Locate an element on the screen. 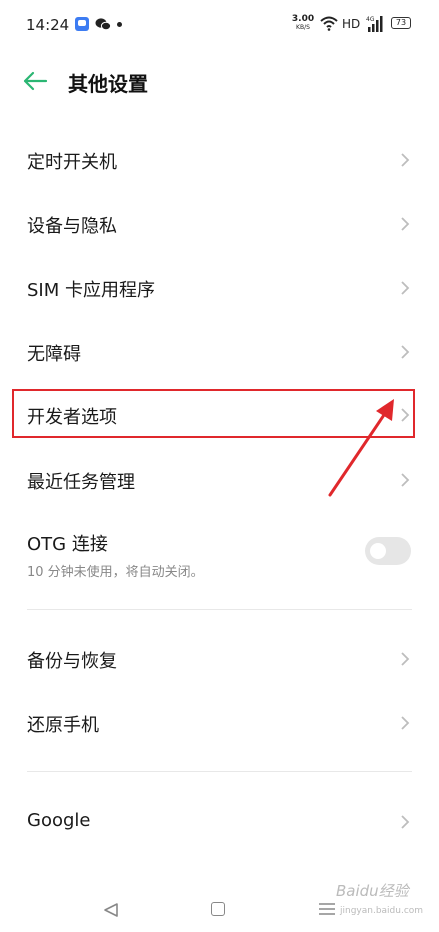 This screenshot has height=932, width=439. wifi-icon is located at coordinates (329, 23).